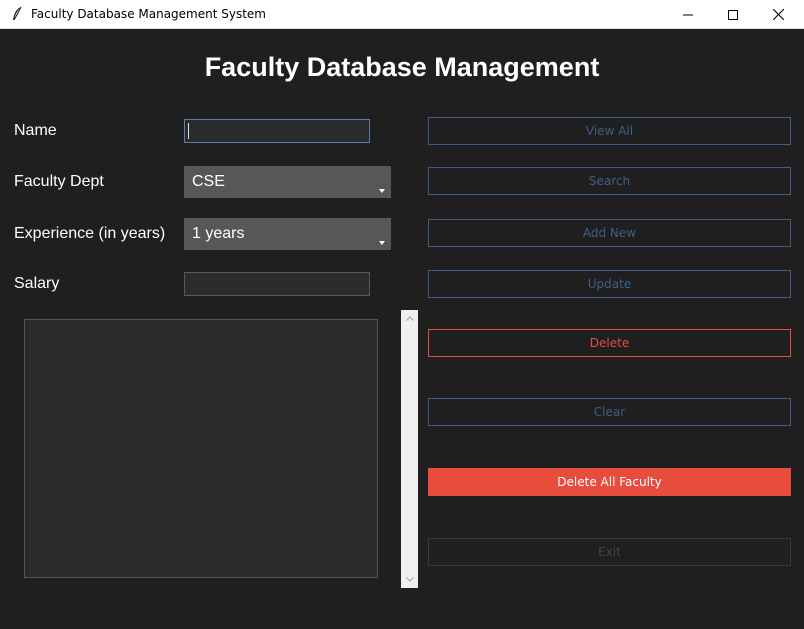  What do you see at coordinates (37, 283) in the screenshot?
I see `salary-label: Salary` at bounding box center [37, 283].